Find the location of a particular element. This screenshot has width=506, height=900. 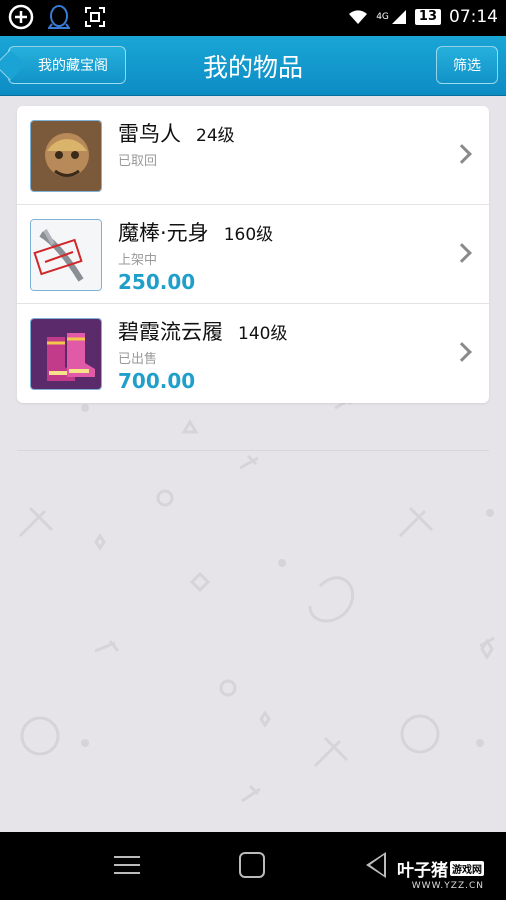

status-right-icons: 4G 13 07:14 is located at coordinates (423, 17).